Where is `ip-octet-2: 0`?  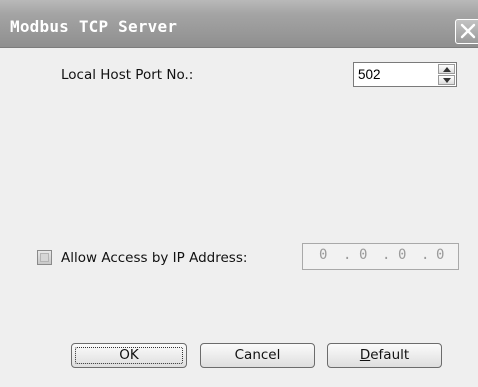 ip-octet-2: 0 is located at coordinates (363, 255).